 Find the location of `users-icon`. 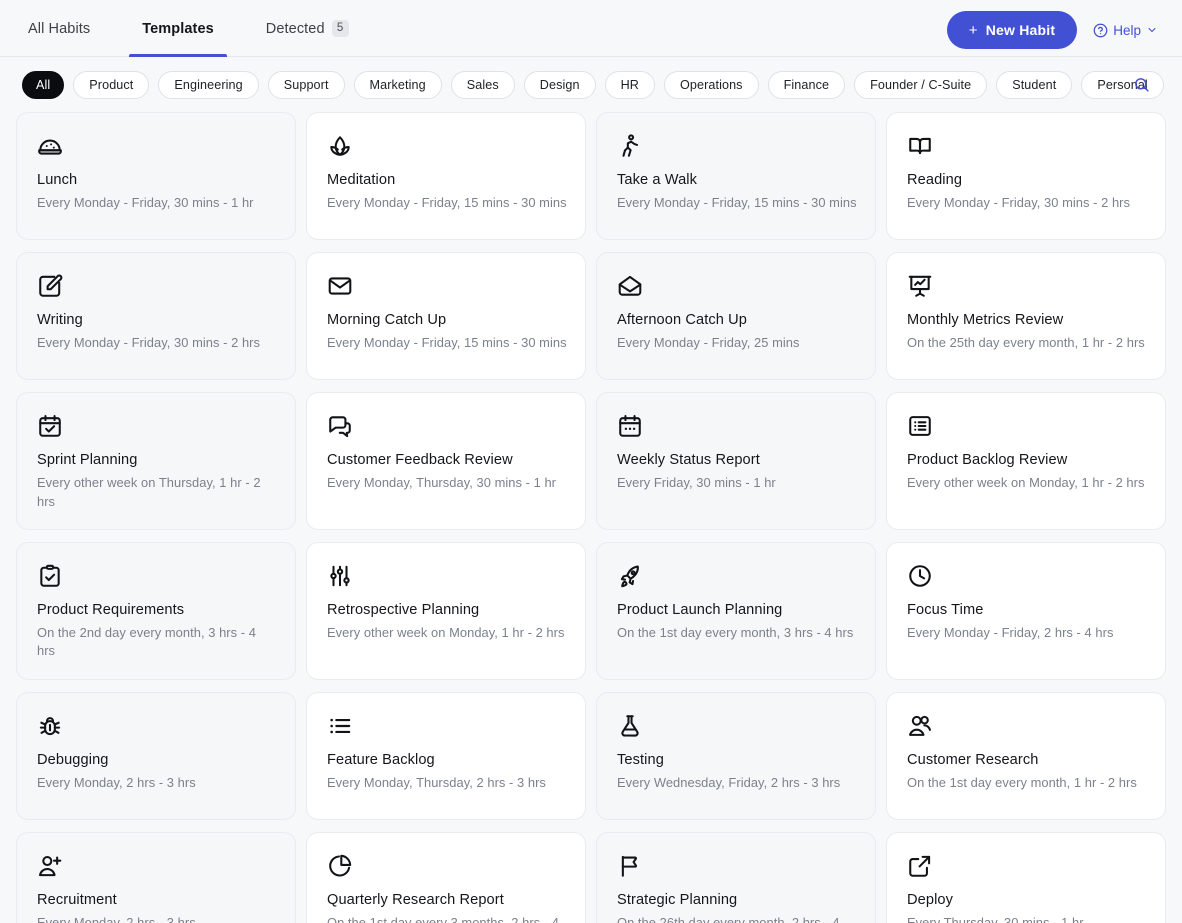

users-icon is located at coordinates (1027, 726).